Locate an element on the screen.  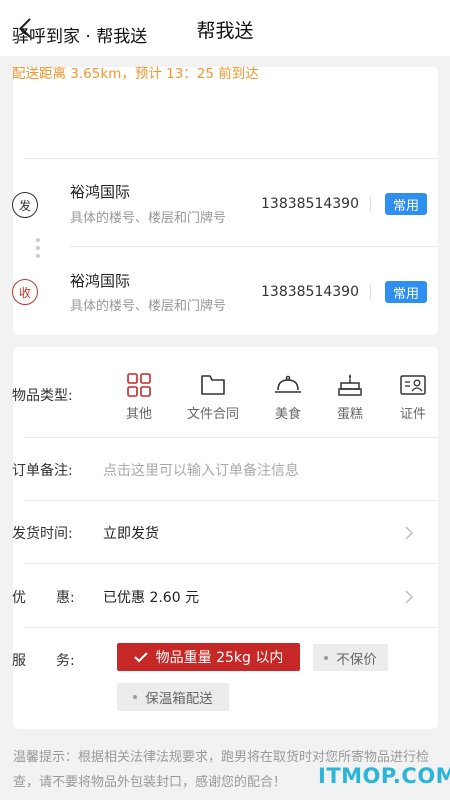
discount-label: 优惠: is located at coordinates (43, 598).